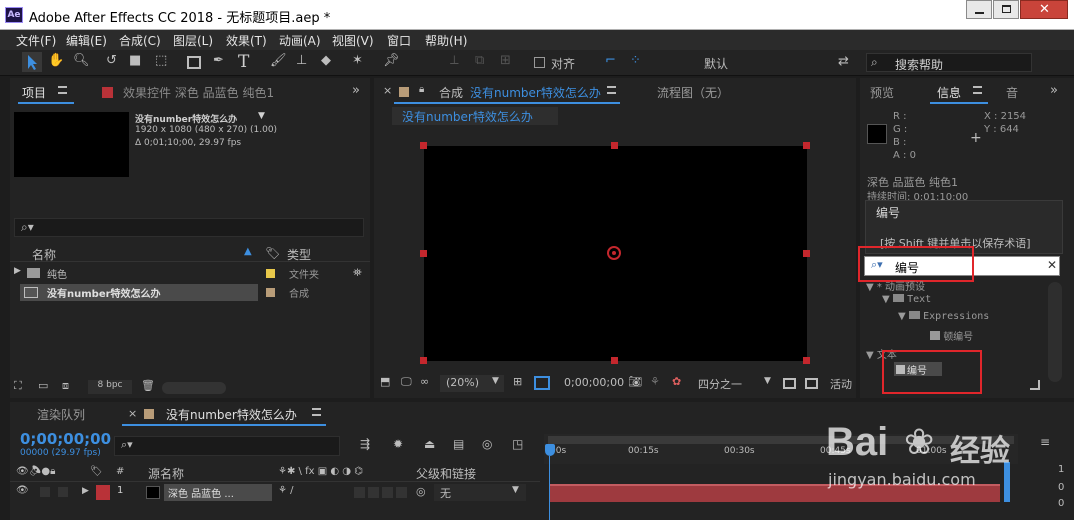 The width and height of the screenshot is (1074, 520). Describe the element at coordinates (399, 40) in the screenshot. I see `menu-window: 窗口` at that location.